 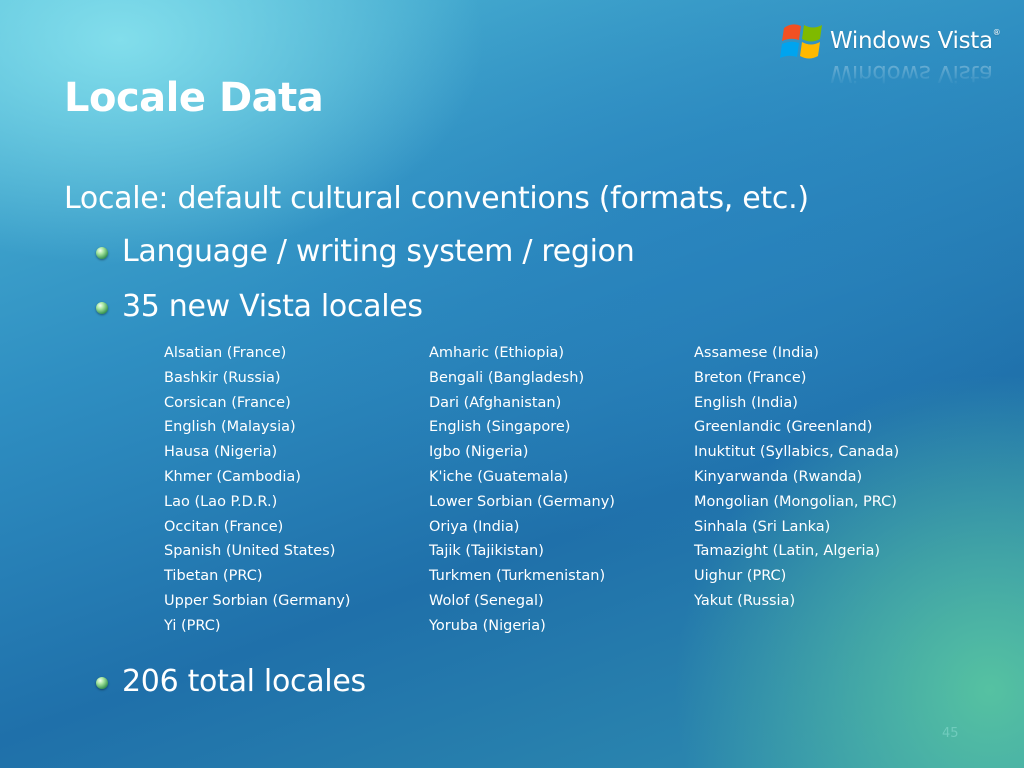 What do you see at coordinates (778, 476) in the screenshot?
I see `locale-item: Kinyarwanda (Rwanda)` at bounding box center [778, 476].